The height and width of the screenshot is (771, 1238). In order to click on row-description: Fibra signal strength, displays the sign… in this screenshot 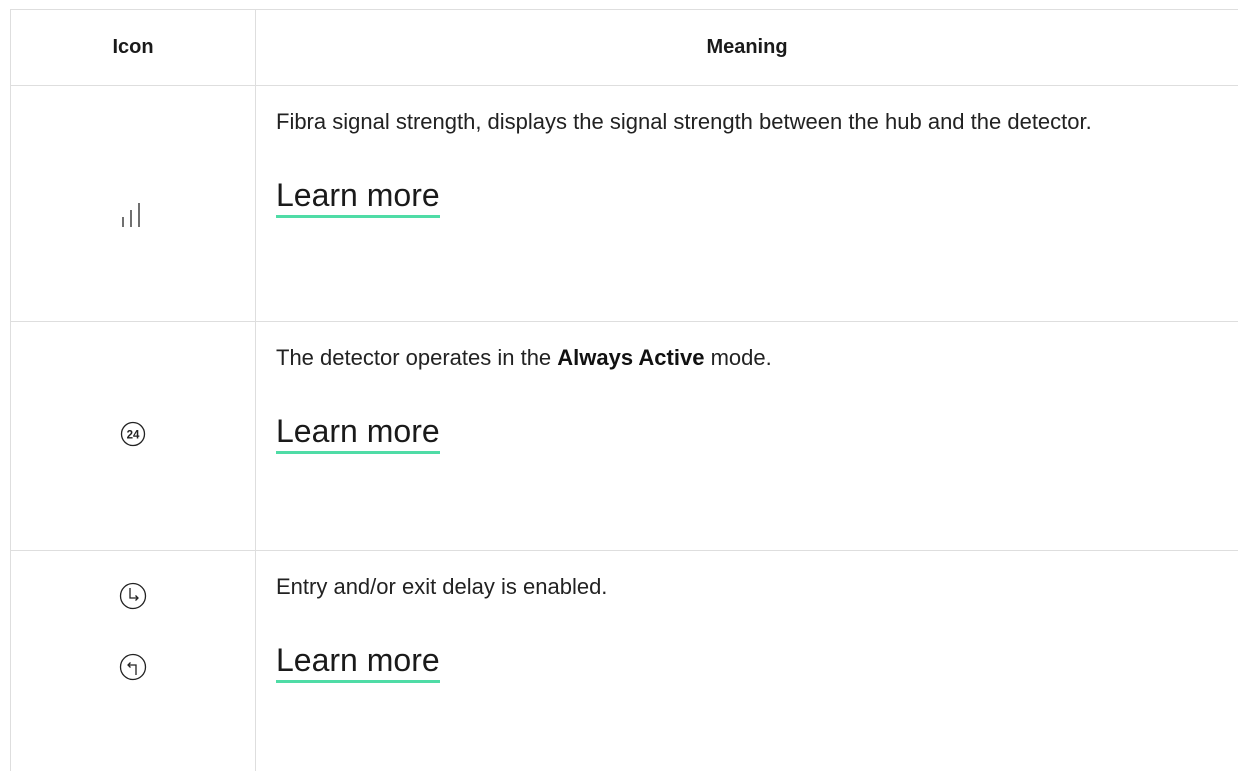, I will do `click(684, 121)`.